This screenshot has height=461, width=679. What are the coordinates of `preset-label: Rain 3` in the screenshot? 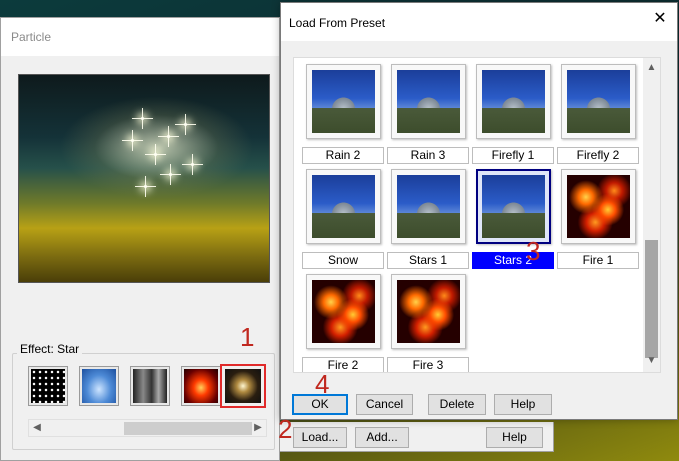 It's located at (428, 155).